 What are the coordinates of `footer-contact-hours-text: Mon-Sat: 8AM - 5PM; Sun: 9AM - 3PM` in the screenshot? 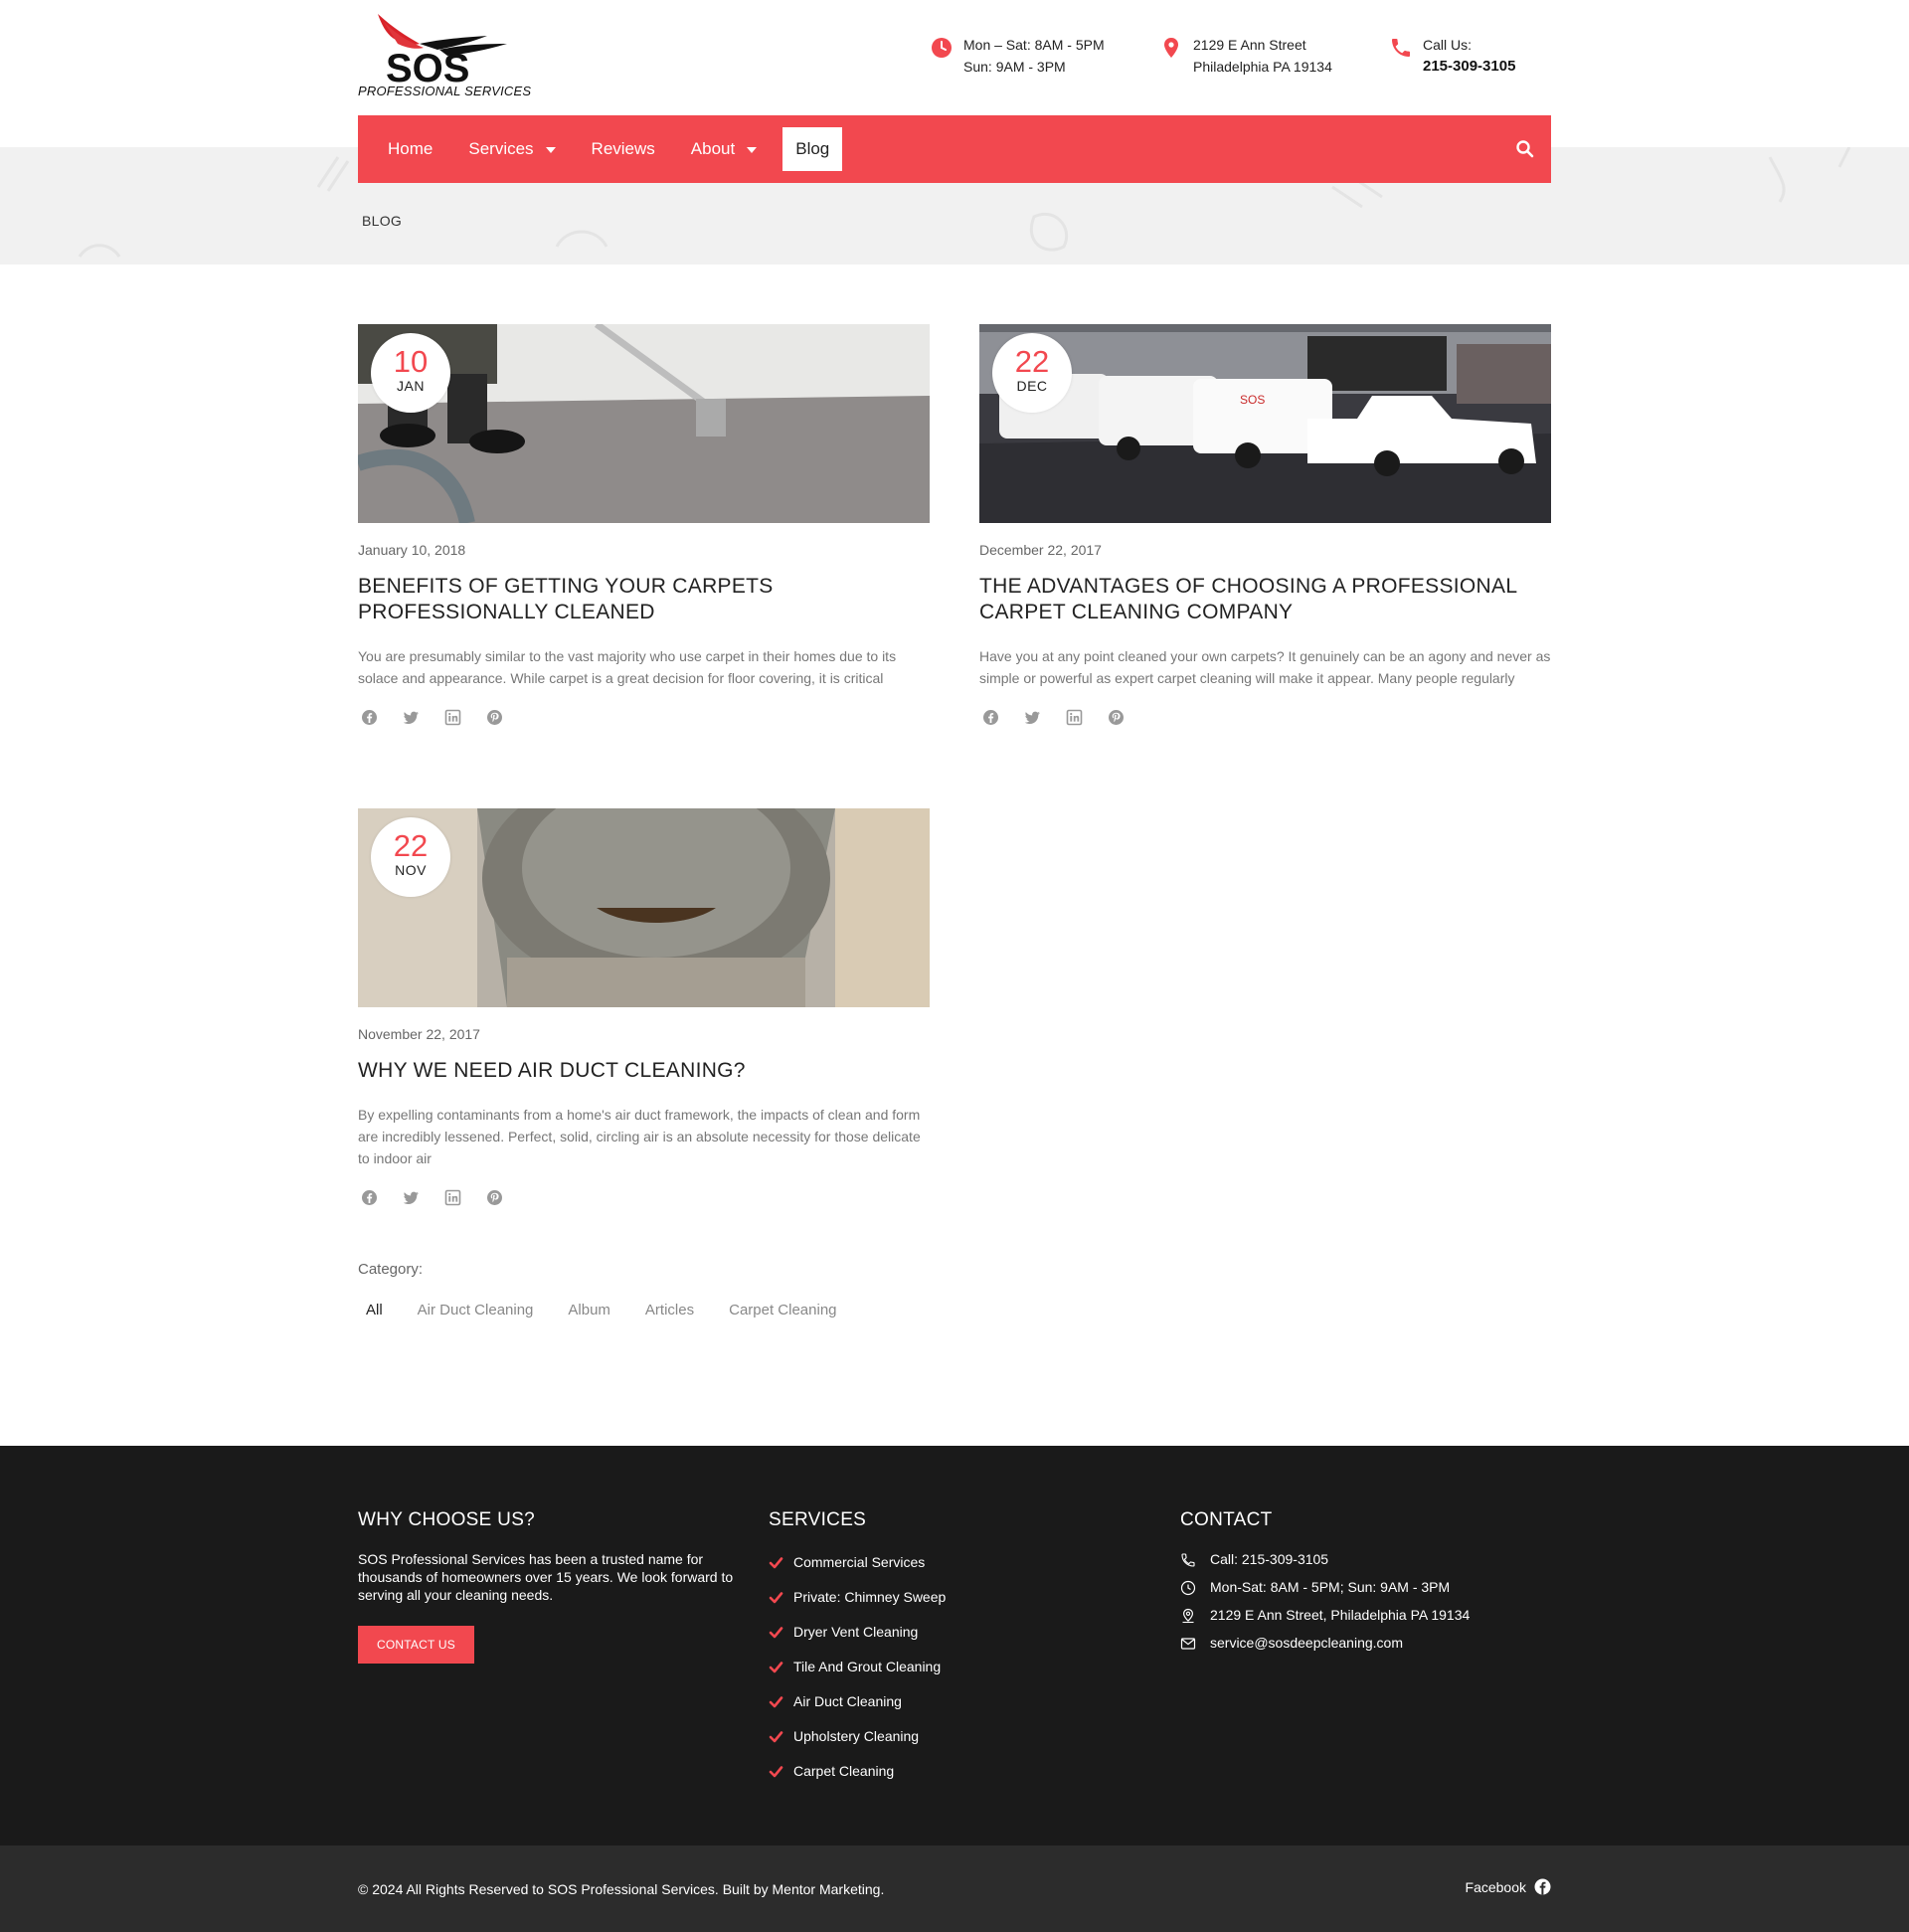 It's located at (1330, 1587).